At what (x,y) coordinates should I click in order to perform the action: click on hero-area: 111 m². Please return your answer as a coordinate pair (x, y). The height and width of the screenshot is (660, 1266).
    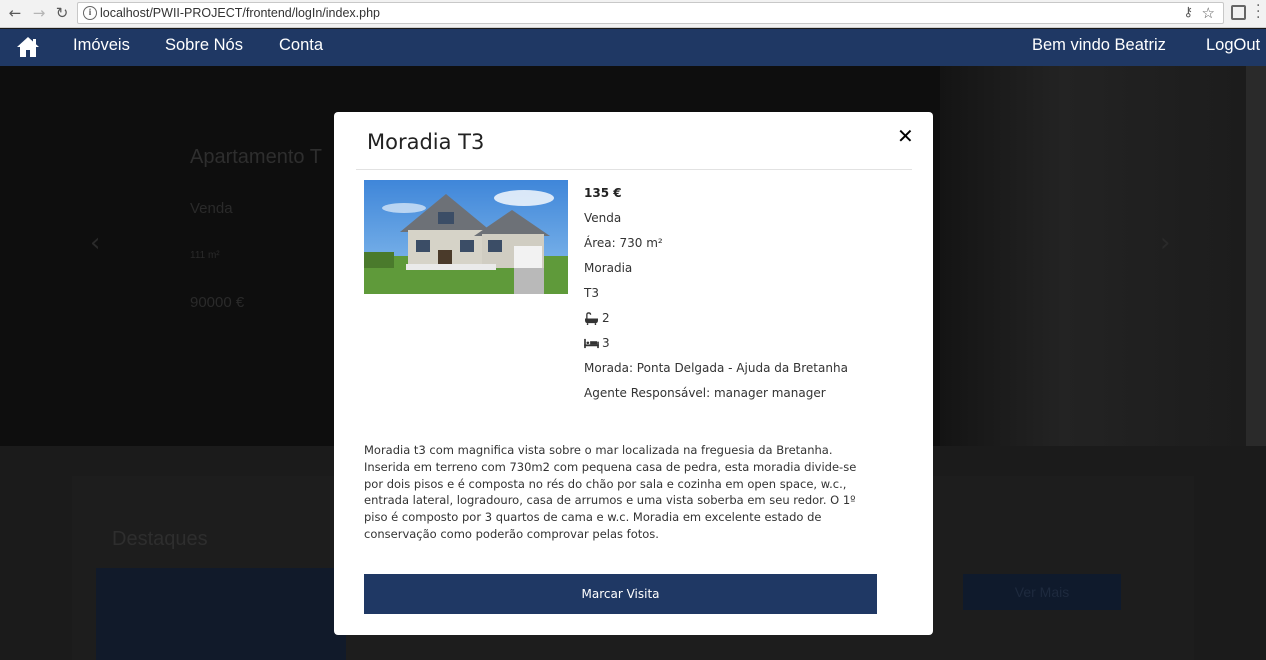
    Looking at the image, I should click on (205, 255).